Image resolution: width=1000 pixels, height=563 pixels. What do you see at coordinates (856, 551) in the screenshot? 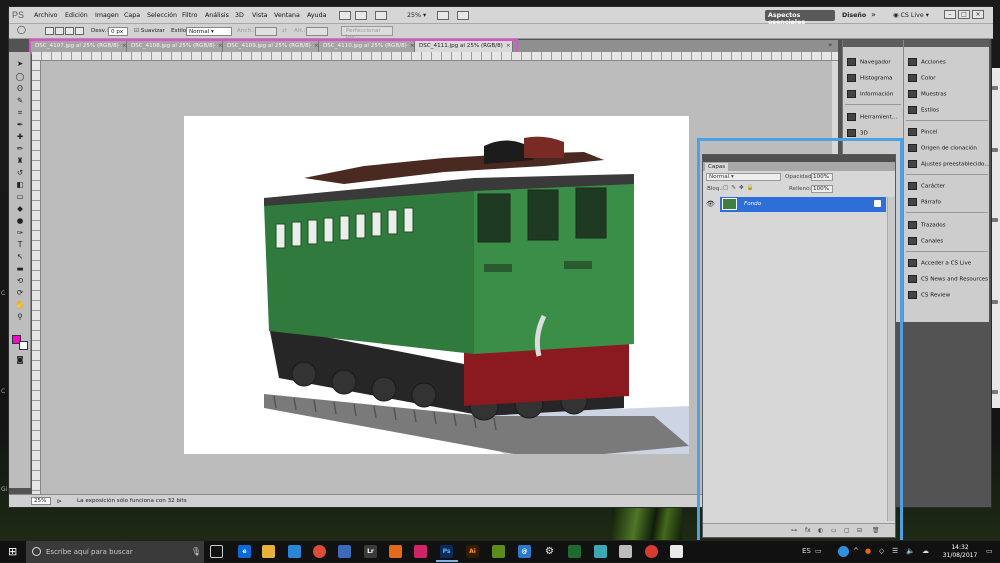
I see `tray-arrow-icon: ^` at bounding box center [856, 551].